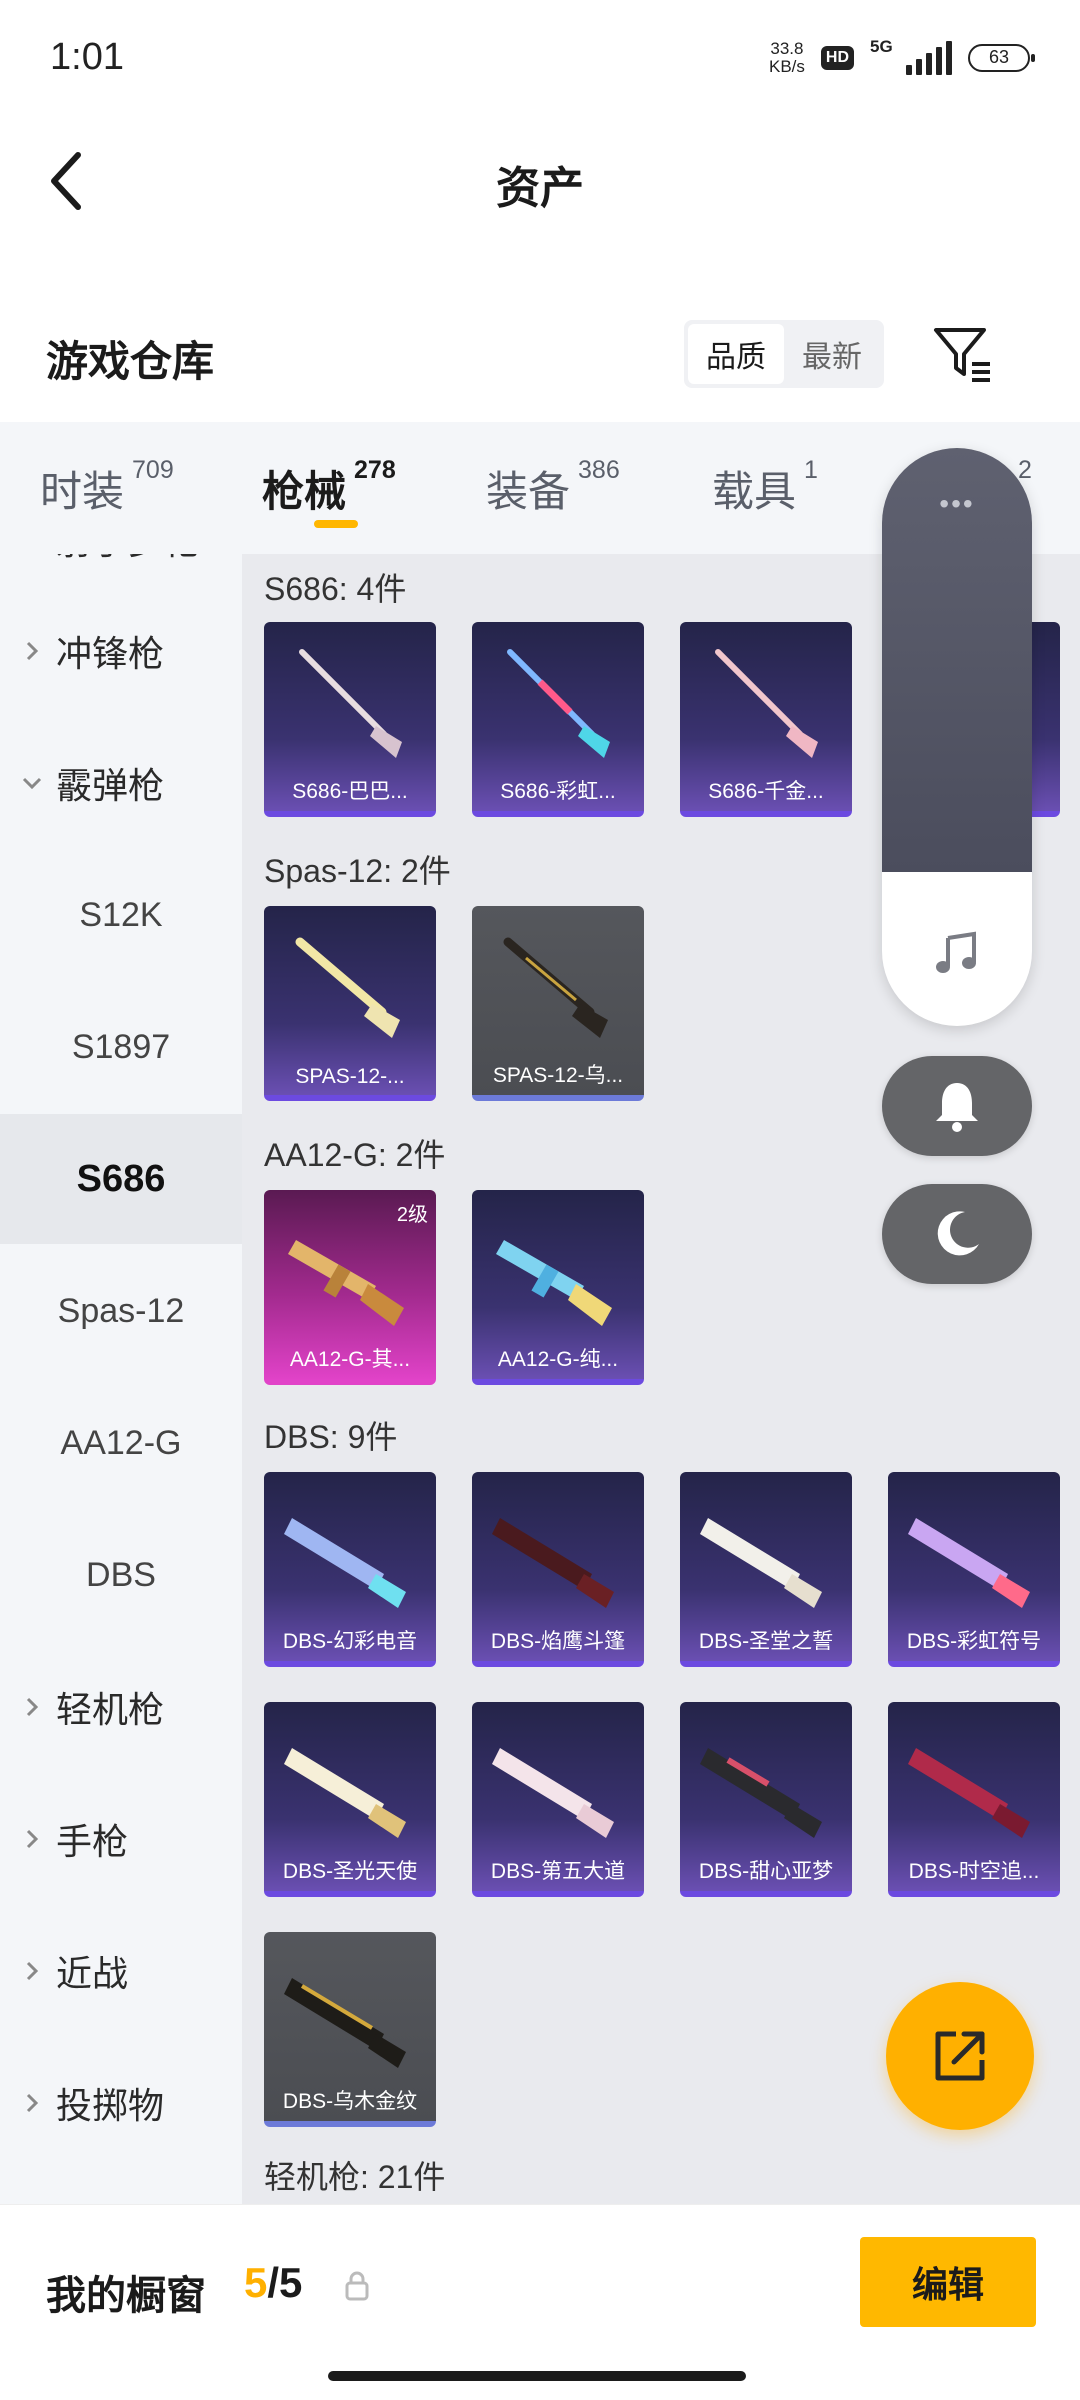  I want to click on sidebar-item-spas12: Spas-12, so click(121, 1311).